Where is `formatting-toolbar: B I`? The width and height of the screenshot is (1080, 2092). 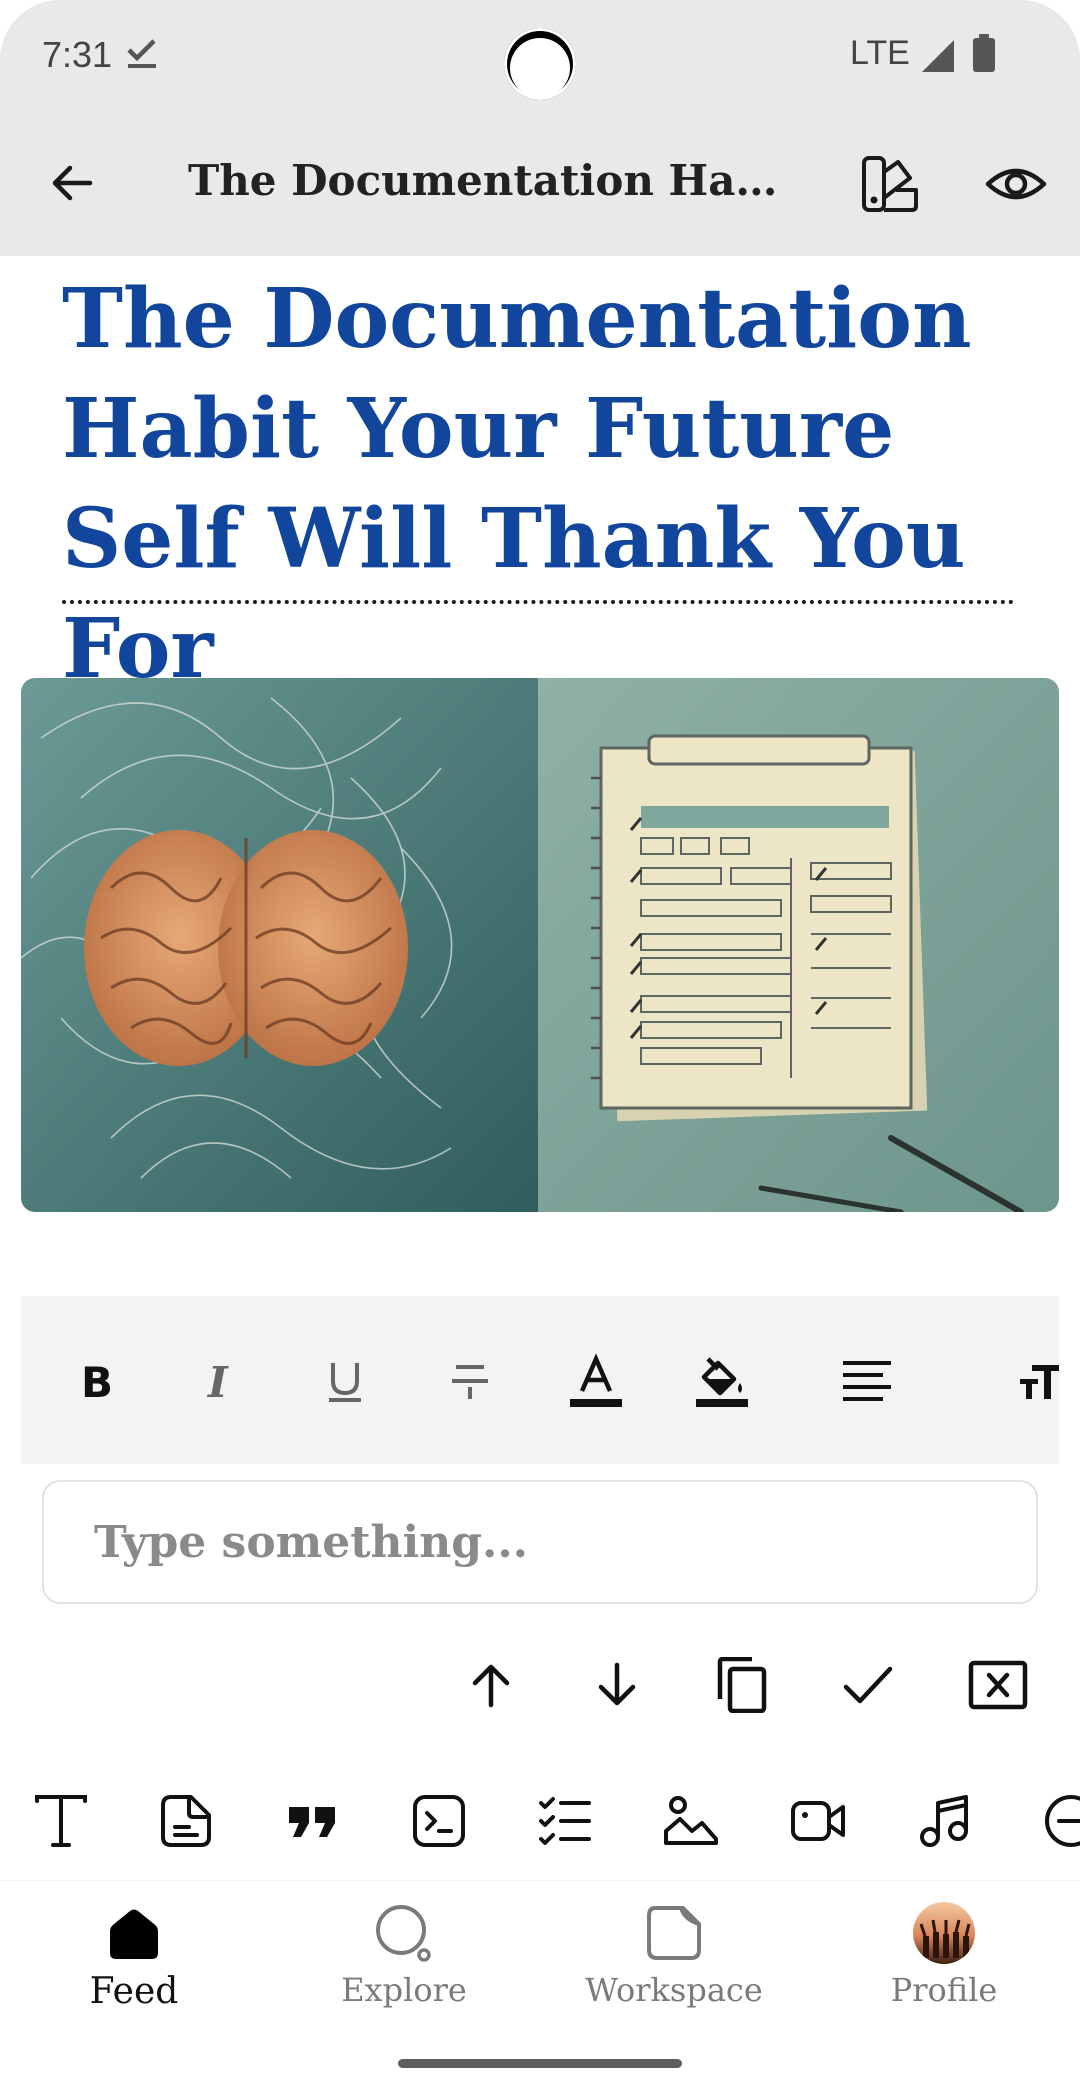 formatting-toolbar: B I is located at coordinates (540, 1380).